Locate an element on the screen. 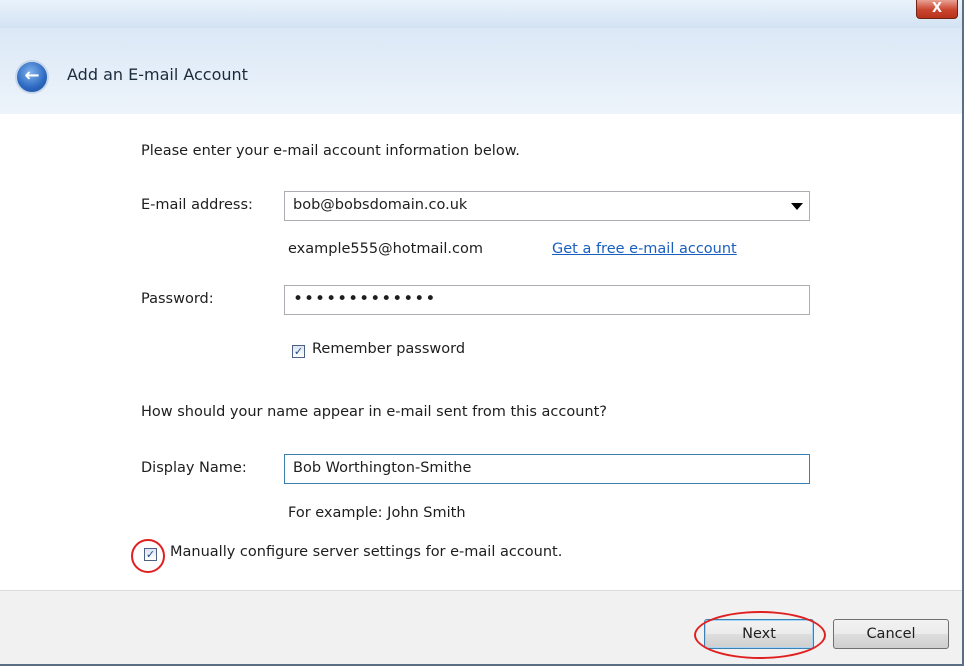 Image resolution: width=968 pixels, height=670 pixels. get-free-email-link: Get a free e-mail account is located at coordinates (644, 249).